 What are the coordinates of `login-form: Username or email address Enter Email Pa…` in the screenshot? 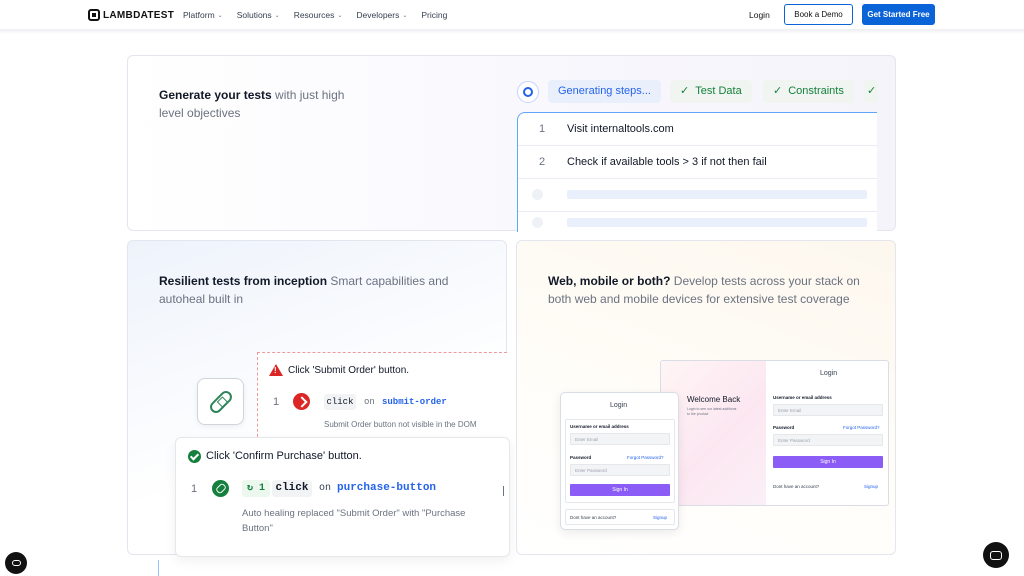 It's located at (620, 461).